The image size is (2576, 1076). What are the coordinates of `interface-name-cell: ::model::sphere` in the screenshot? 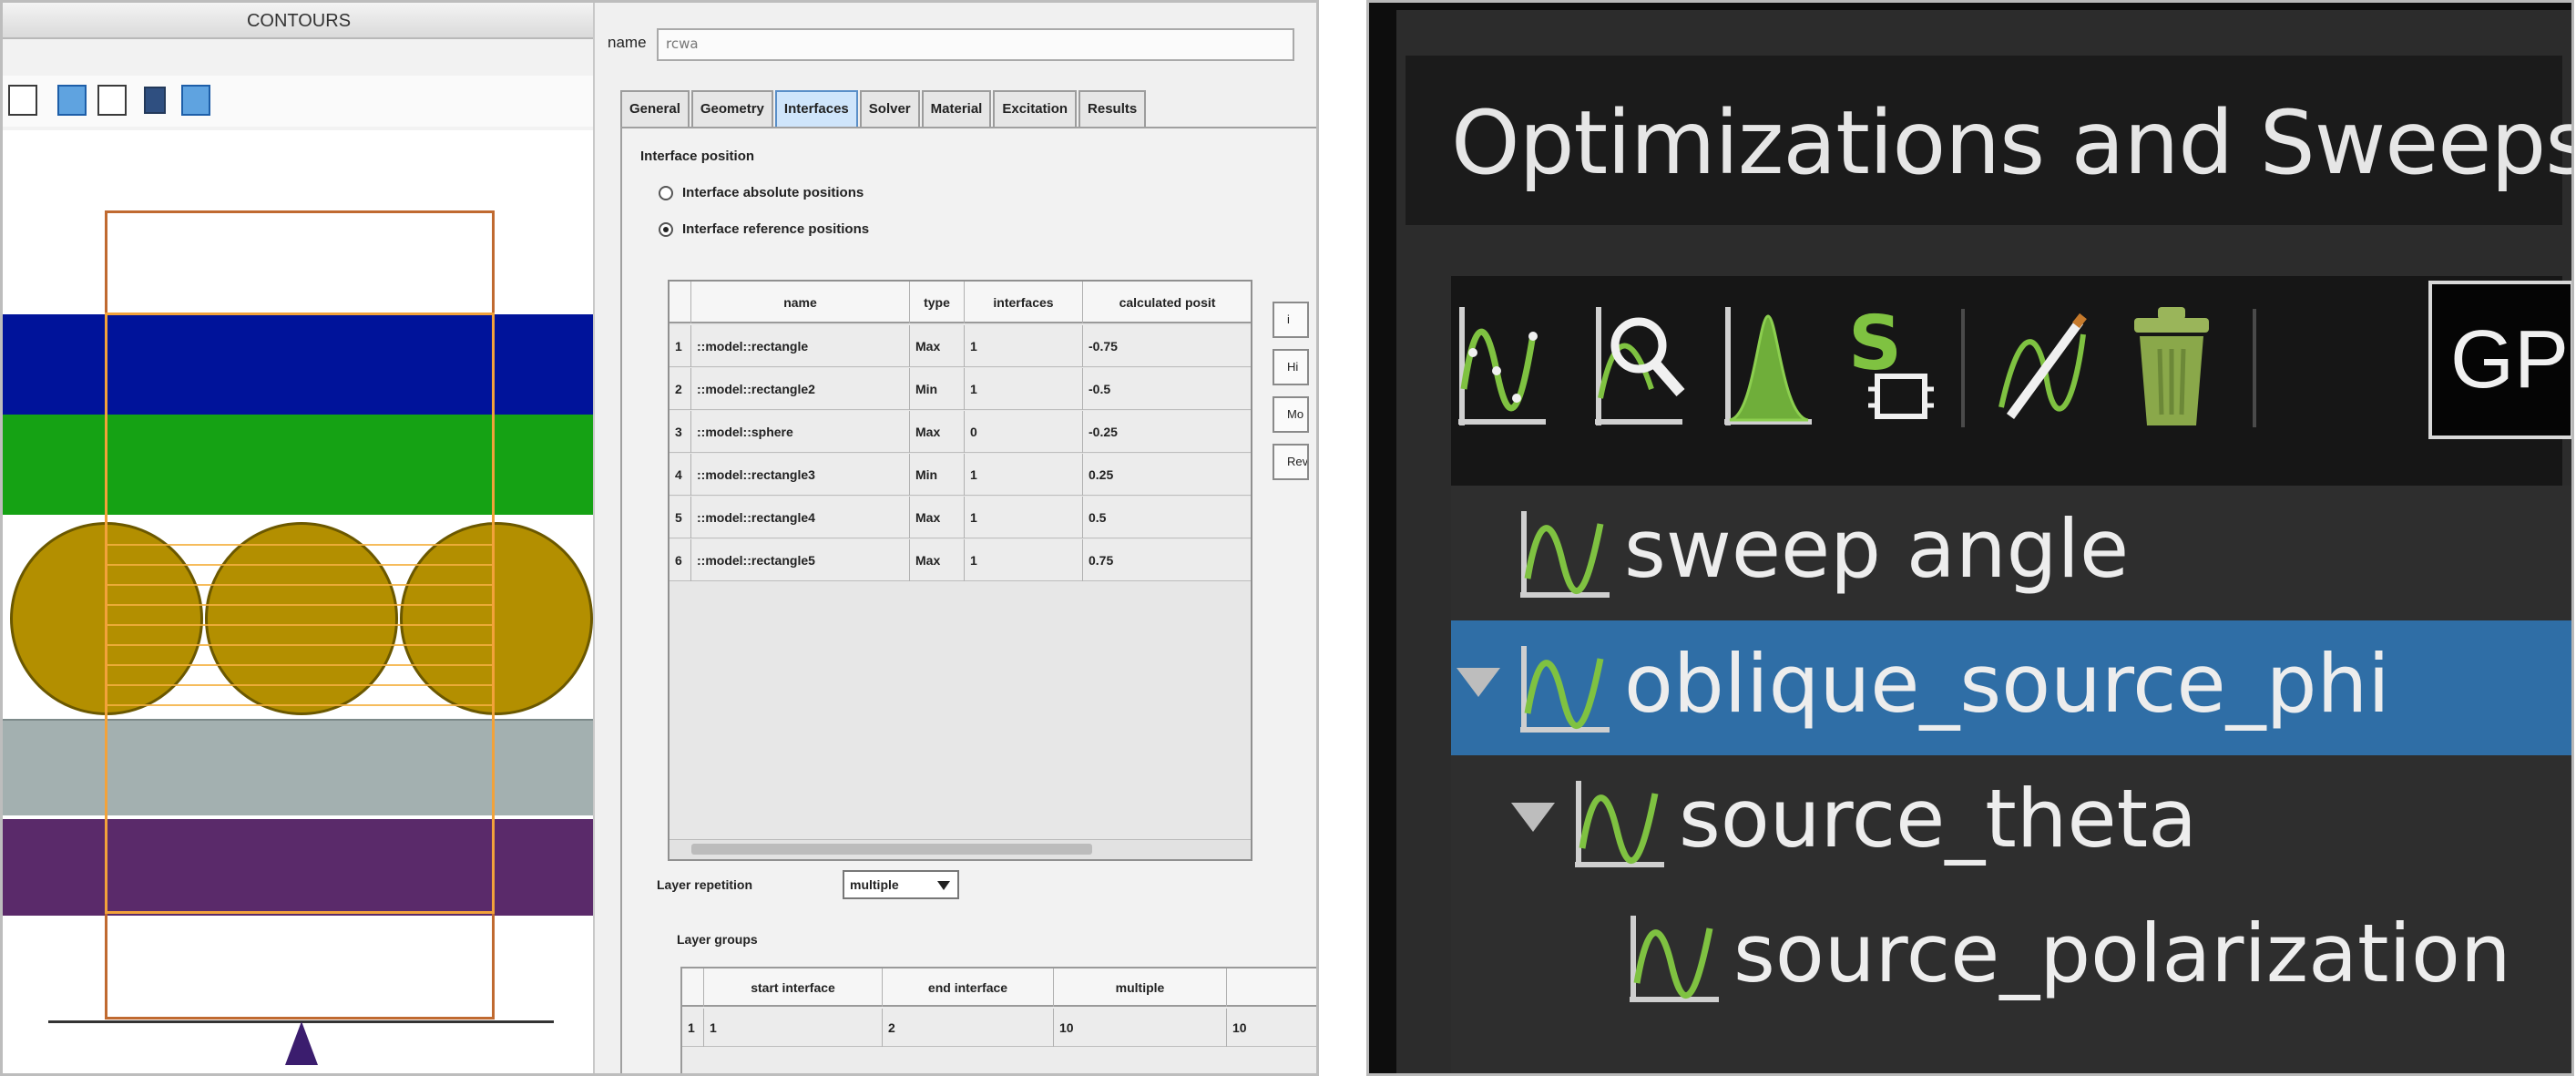 It's located at (800, 432).